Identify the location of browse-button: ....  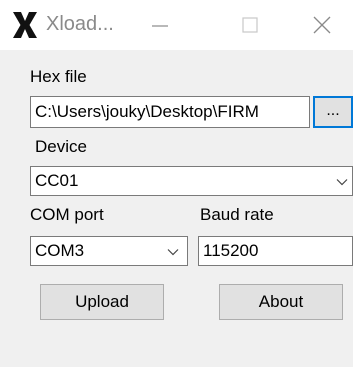
(333, 112).